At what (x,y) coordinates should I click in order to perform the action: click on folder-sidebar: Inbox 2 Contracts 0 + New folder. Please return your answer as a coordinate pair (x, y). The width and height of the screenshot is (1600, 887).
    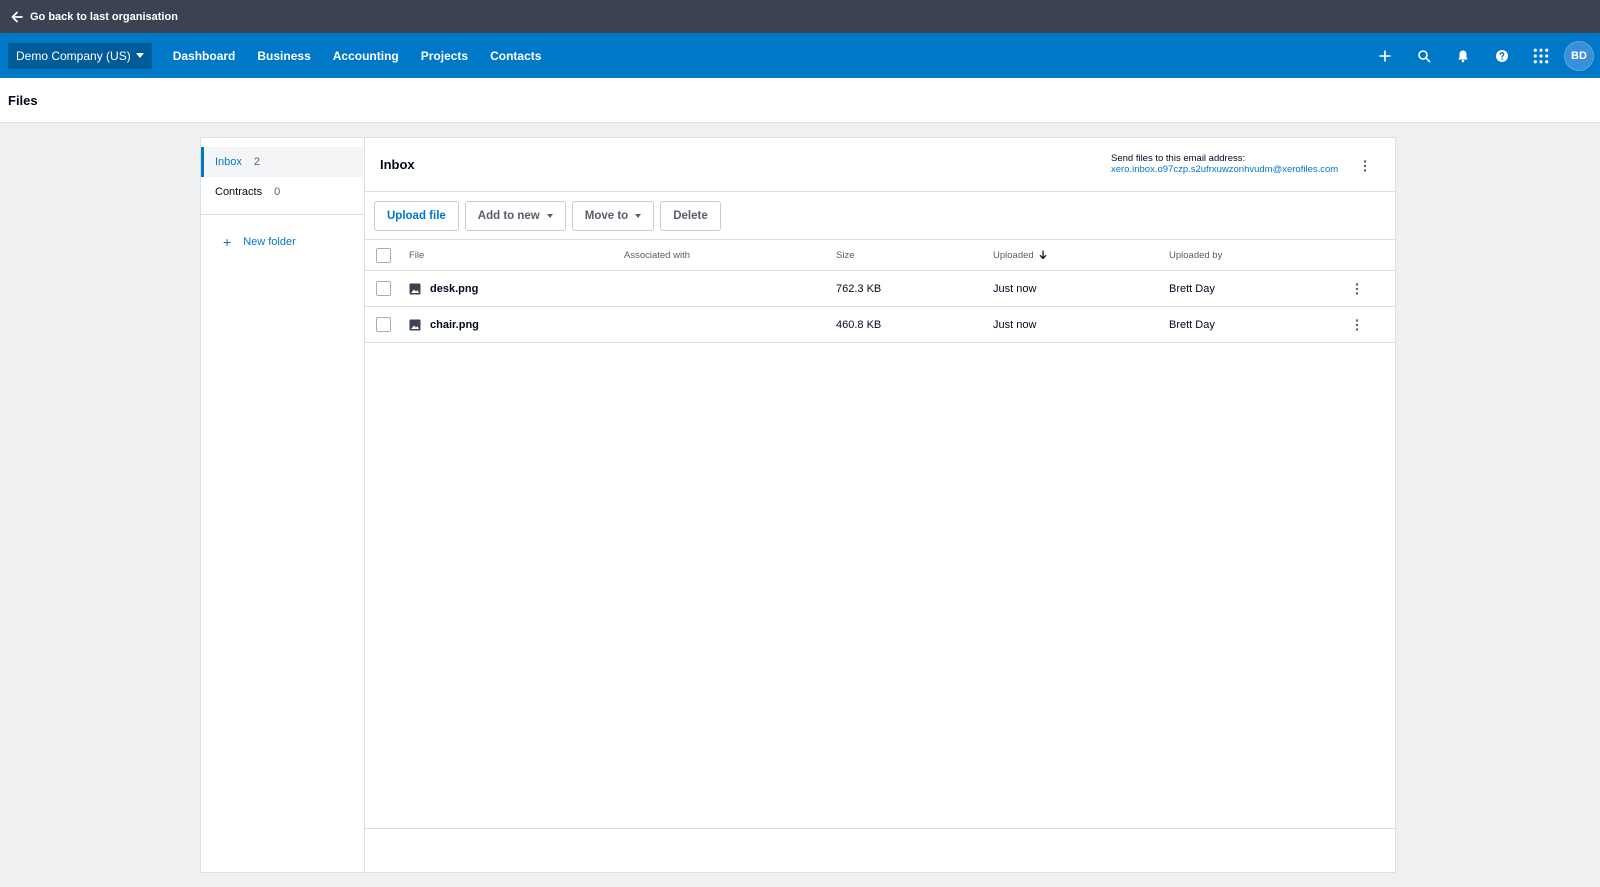
    Looking at the image, I should click on (283, 505).